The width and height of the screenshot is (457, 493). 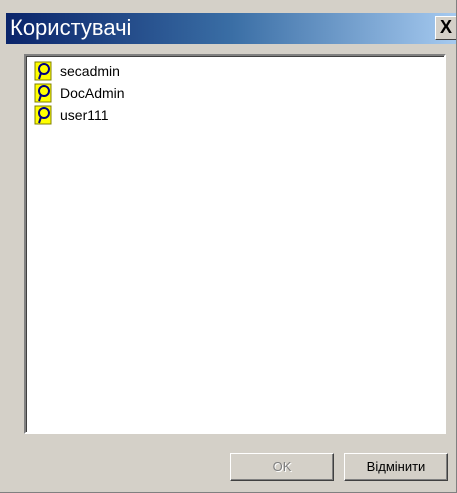 What do you see at coordinates (71, 27) in the screenshot?
I see `dialog-title: Користувачі` at bounding box center [71, 27].